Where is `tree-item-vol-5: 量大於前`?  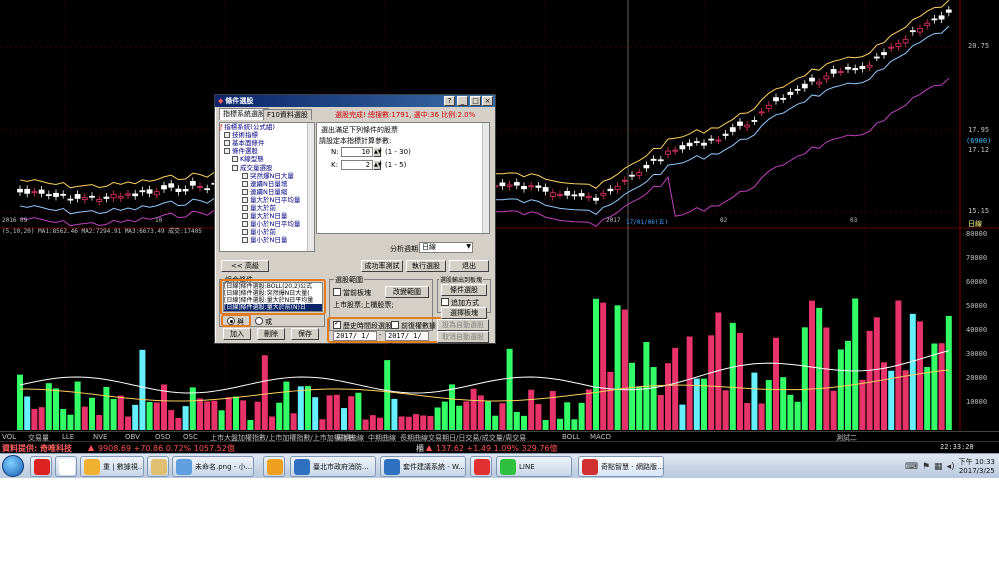 tree-item-vol-5: 量大於前 is located at coordinates (267, 208).